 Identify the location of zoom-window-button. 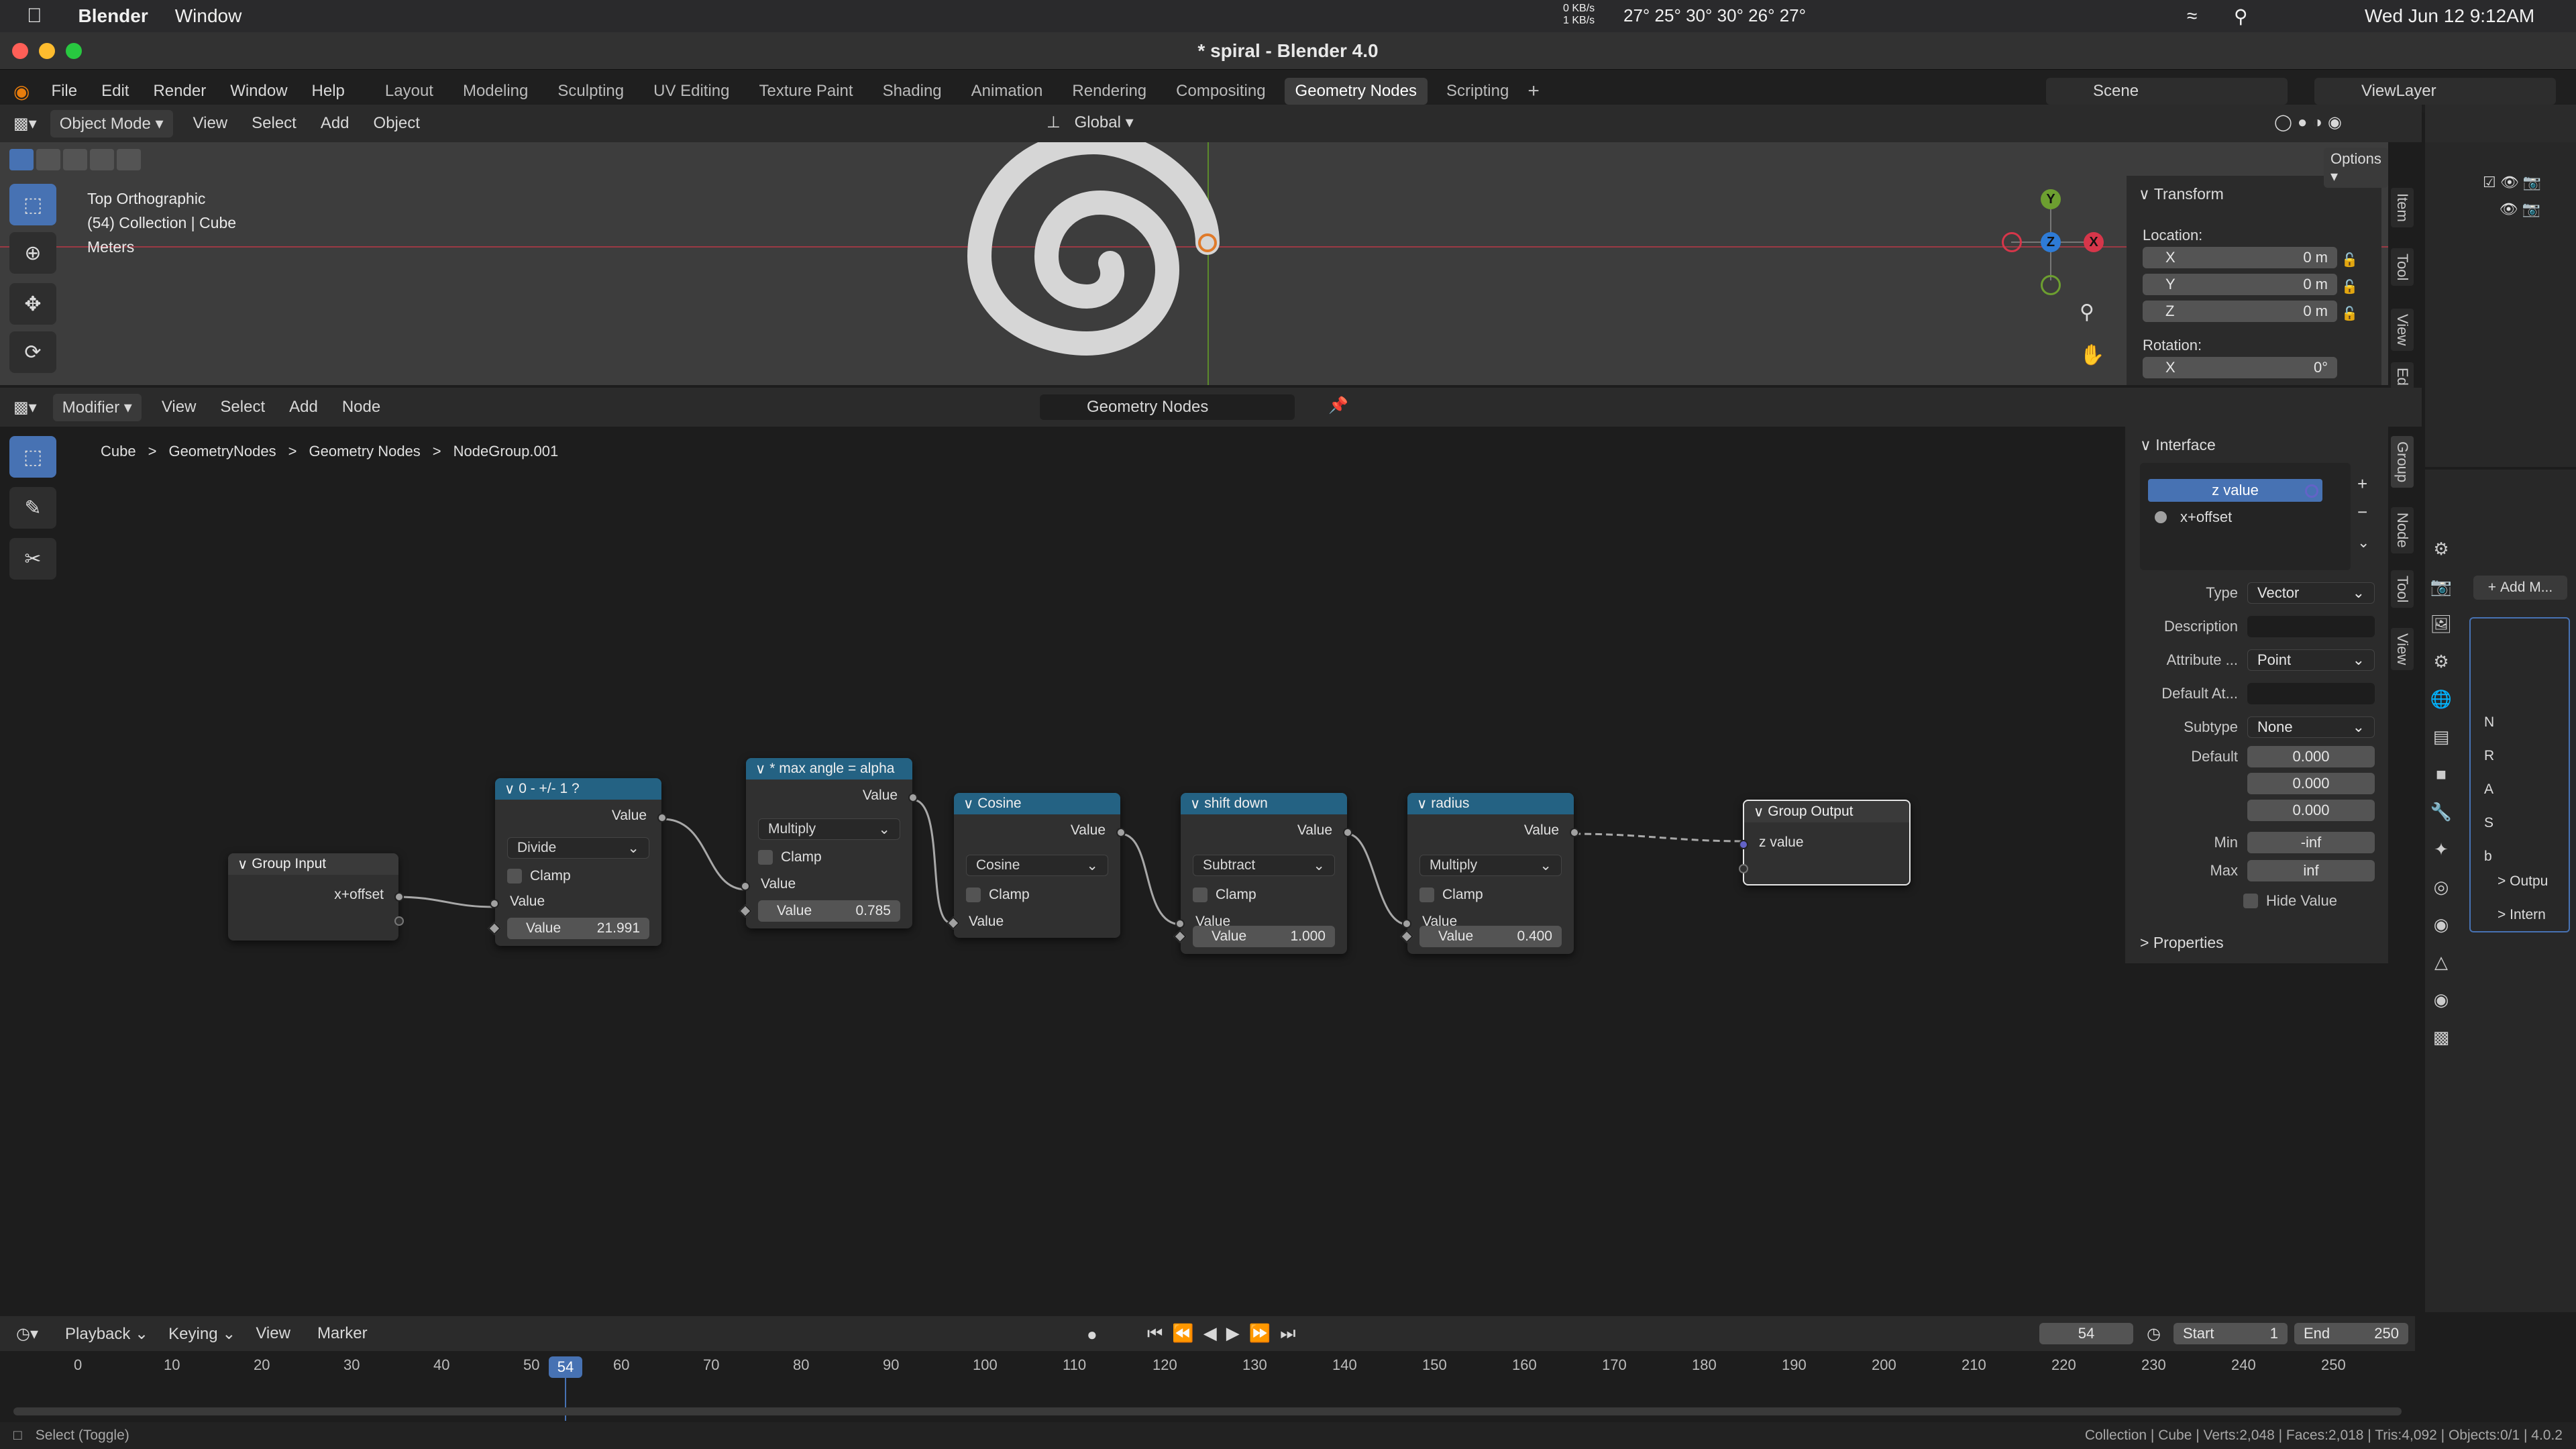
(74, 51).